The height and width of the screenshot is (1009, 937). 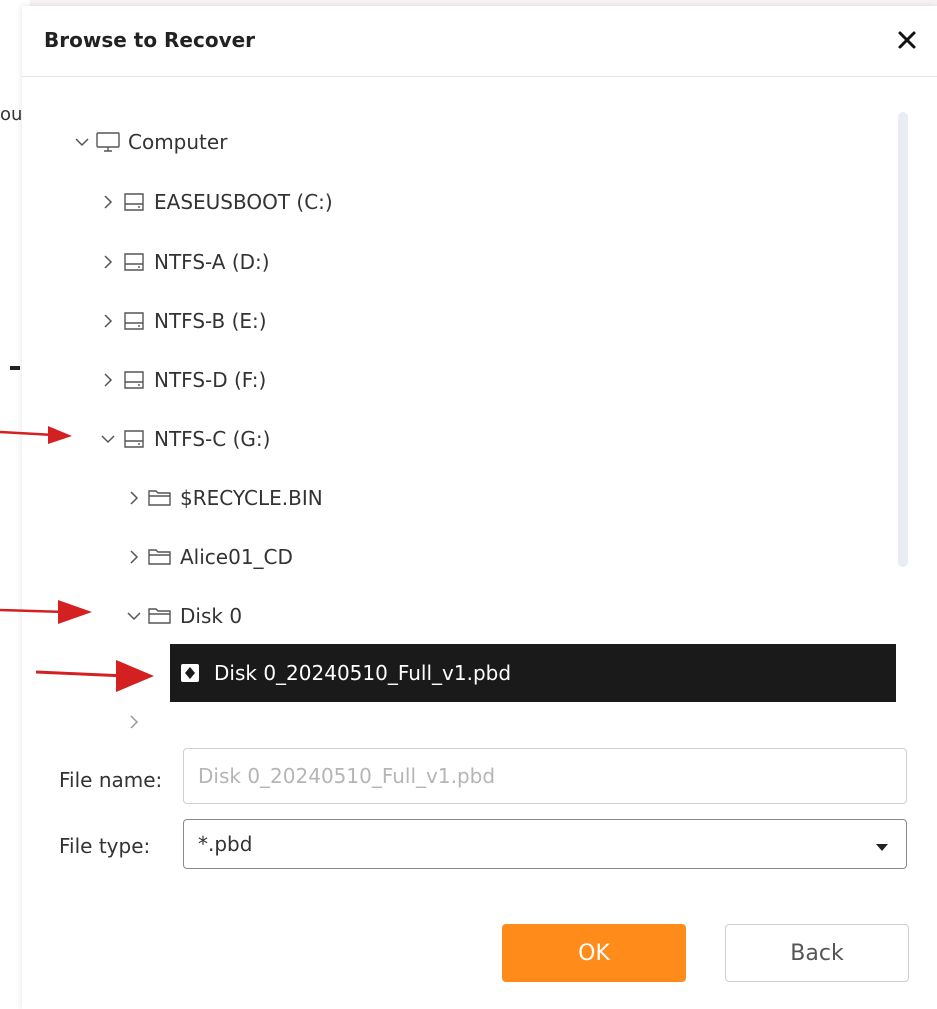 I want to click on tree-item-label: EASEUSBOOT (C:), so click(x=243, y=202).